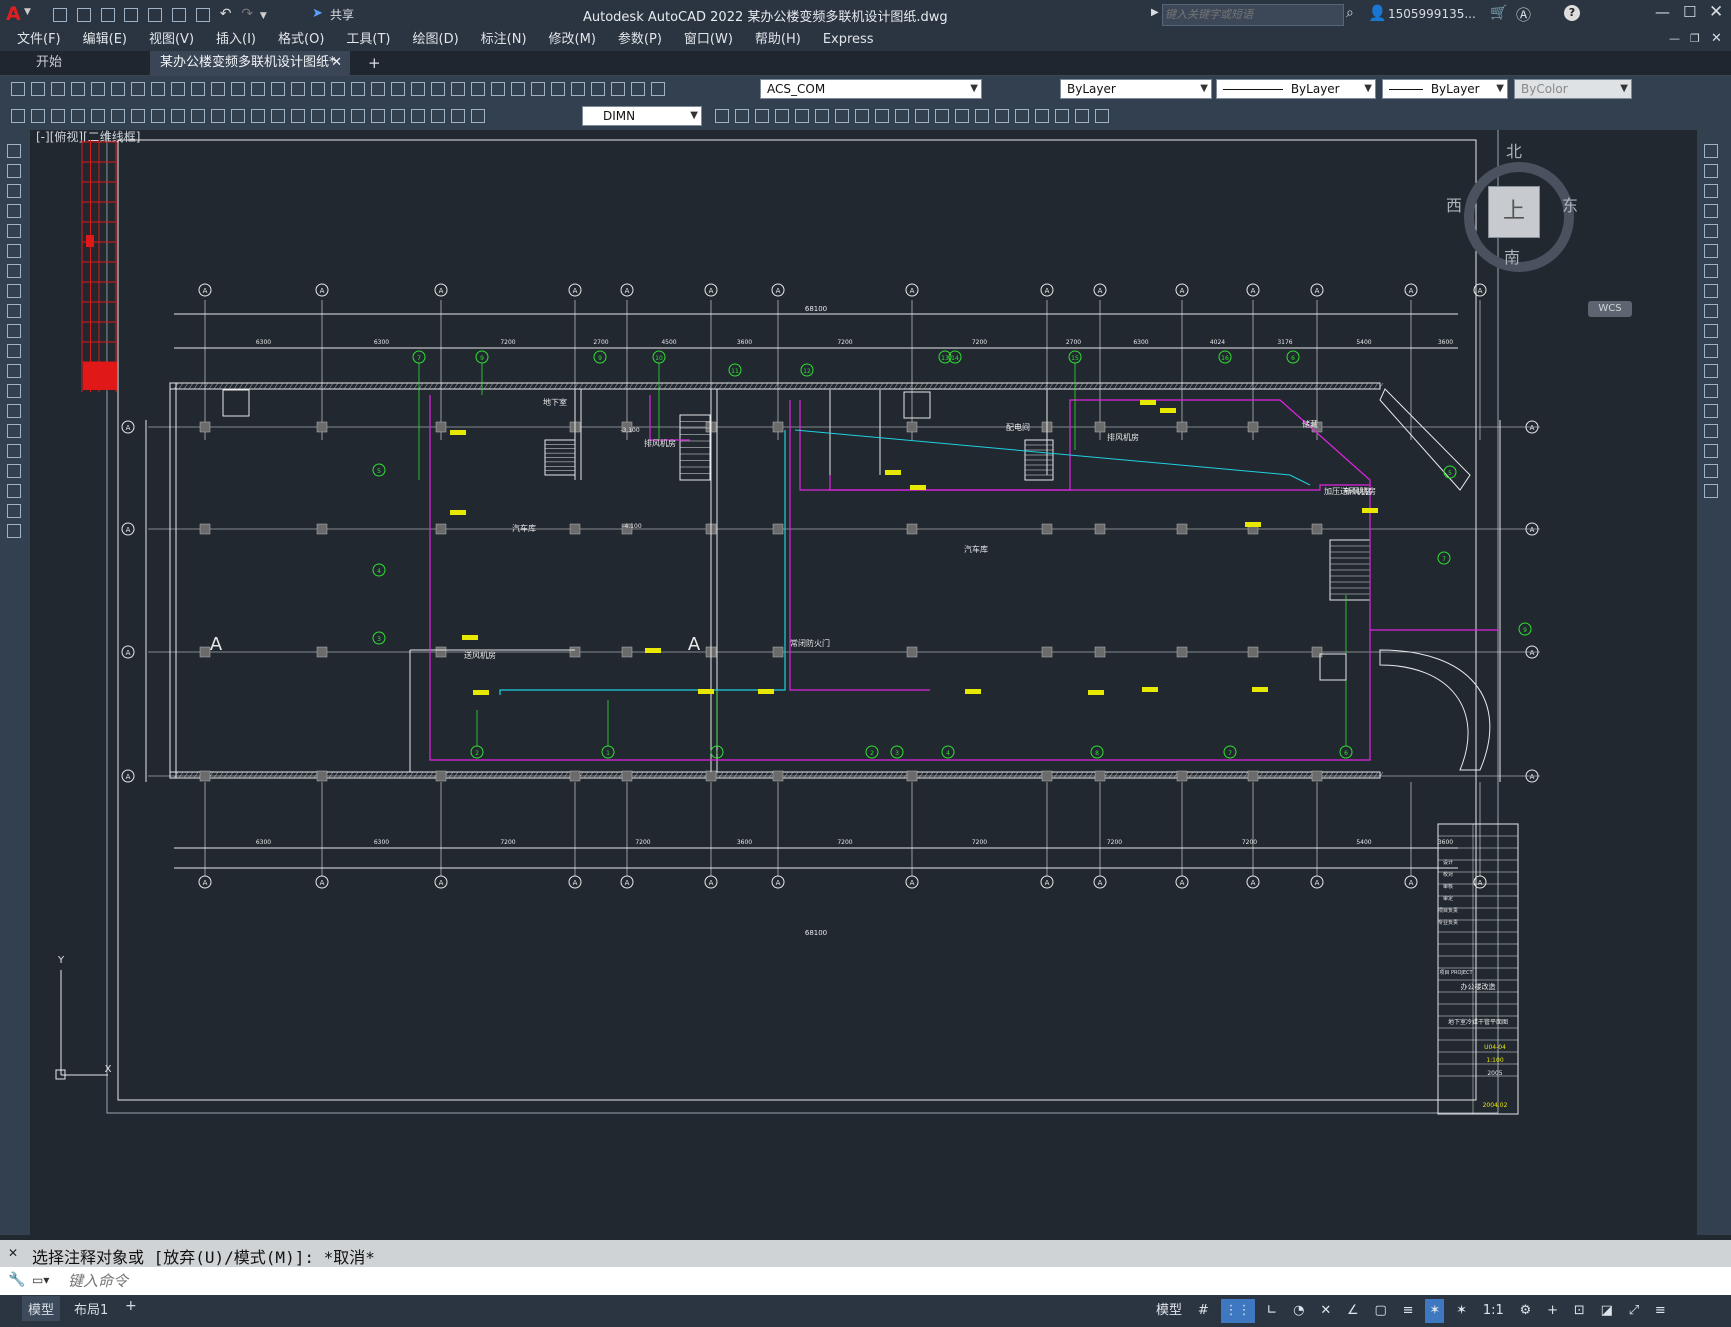 This screenshot has width=1731, height=1327. Describe the element at coordinates (1381, 1311) in the screenshot. I see `selection-cycling-icon: ▢` at that location.